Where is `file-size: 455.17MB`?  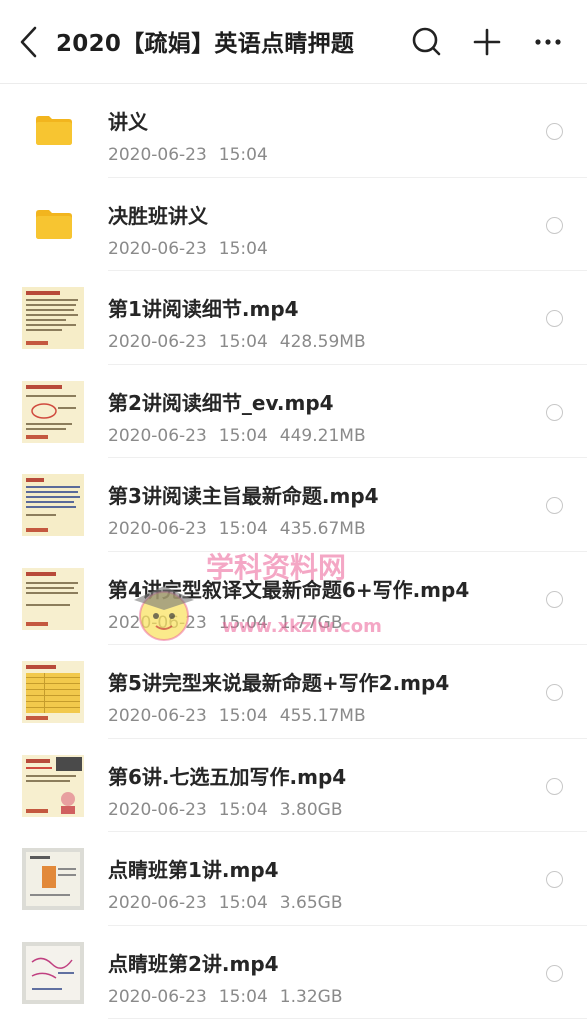
file-size: 455.17MB is located at coordinates (322, 716).